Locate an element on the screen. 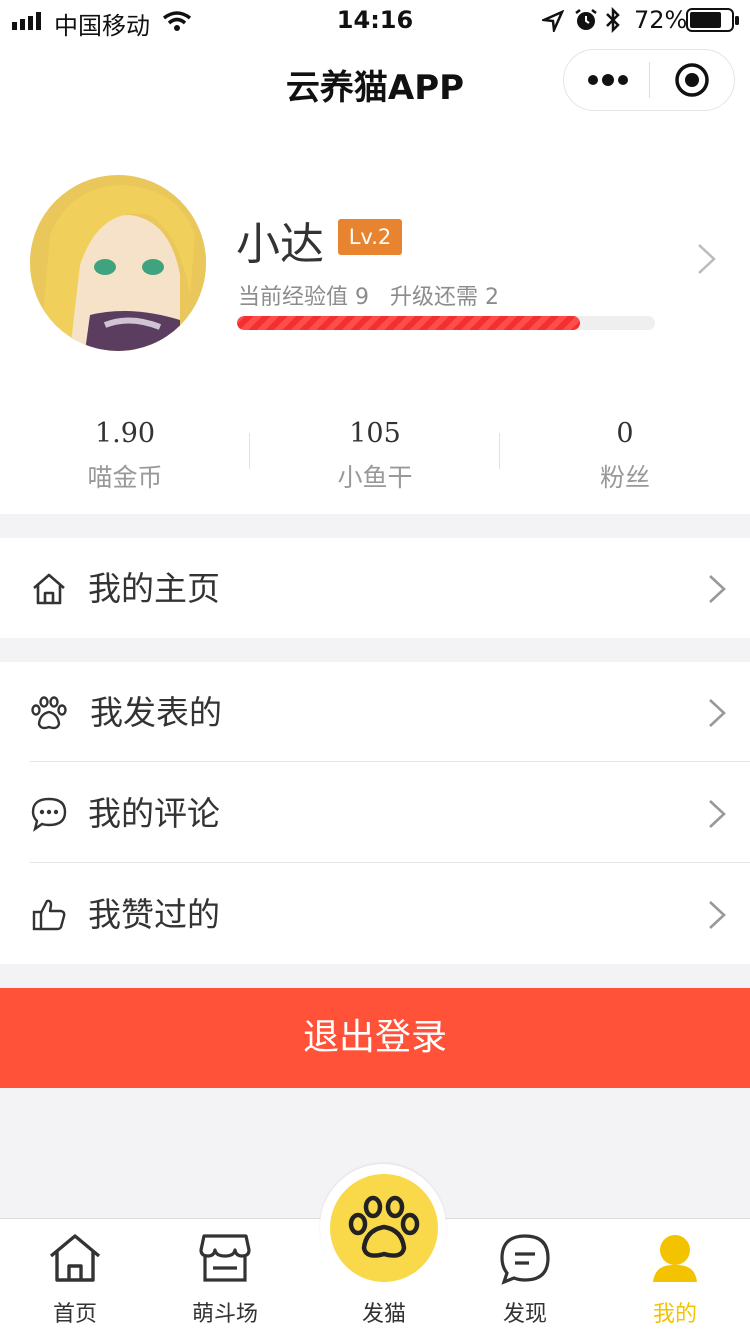  avatar is located at coordinates (118, 263).